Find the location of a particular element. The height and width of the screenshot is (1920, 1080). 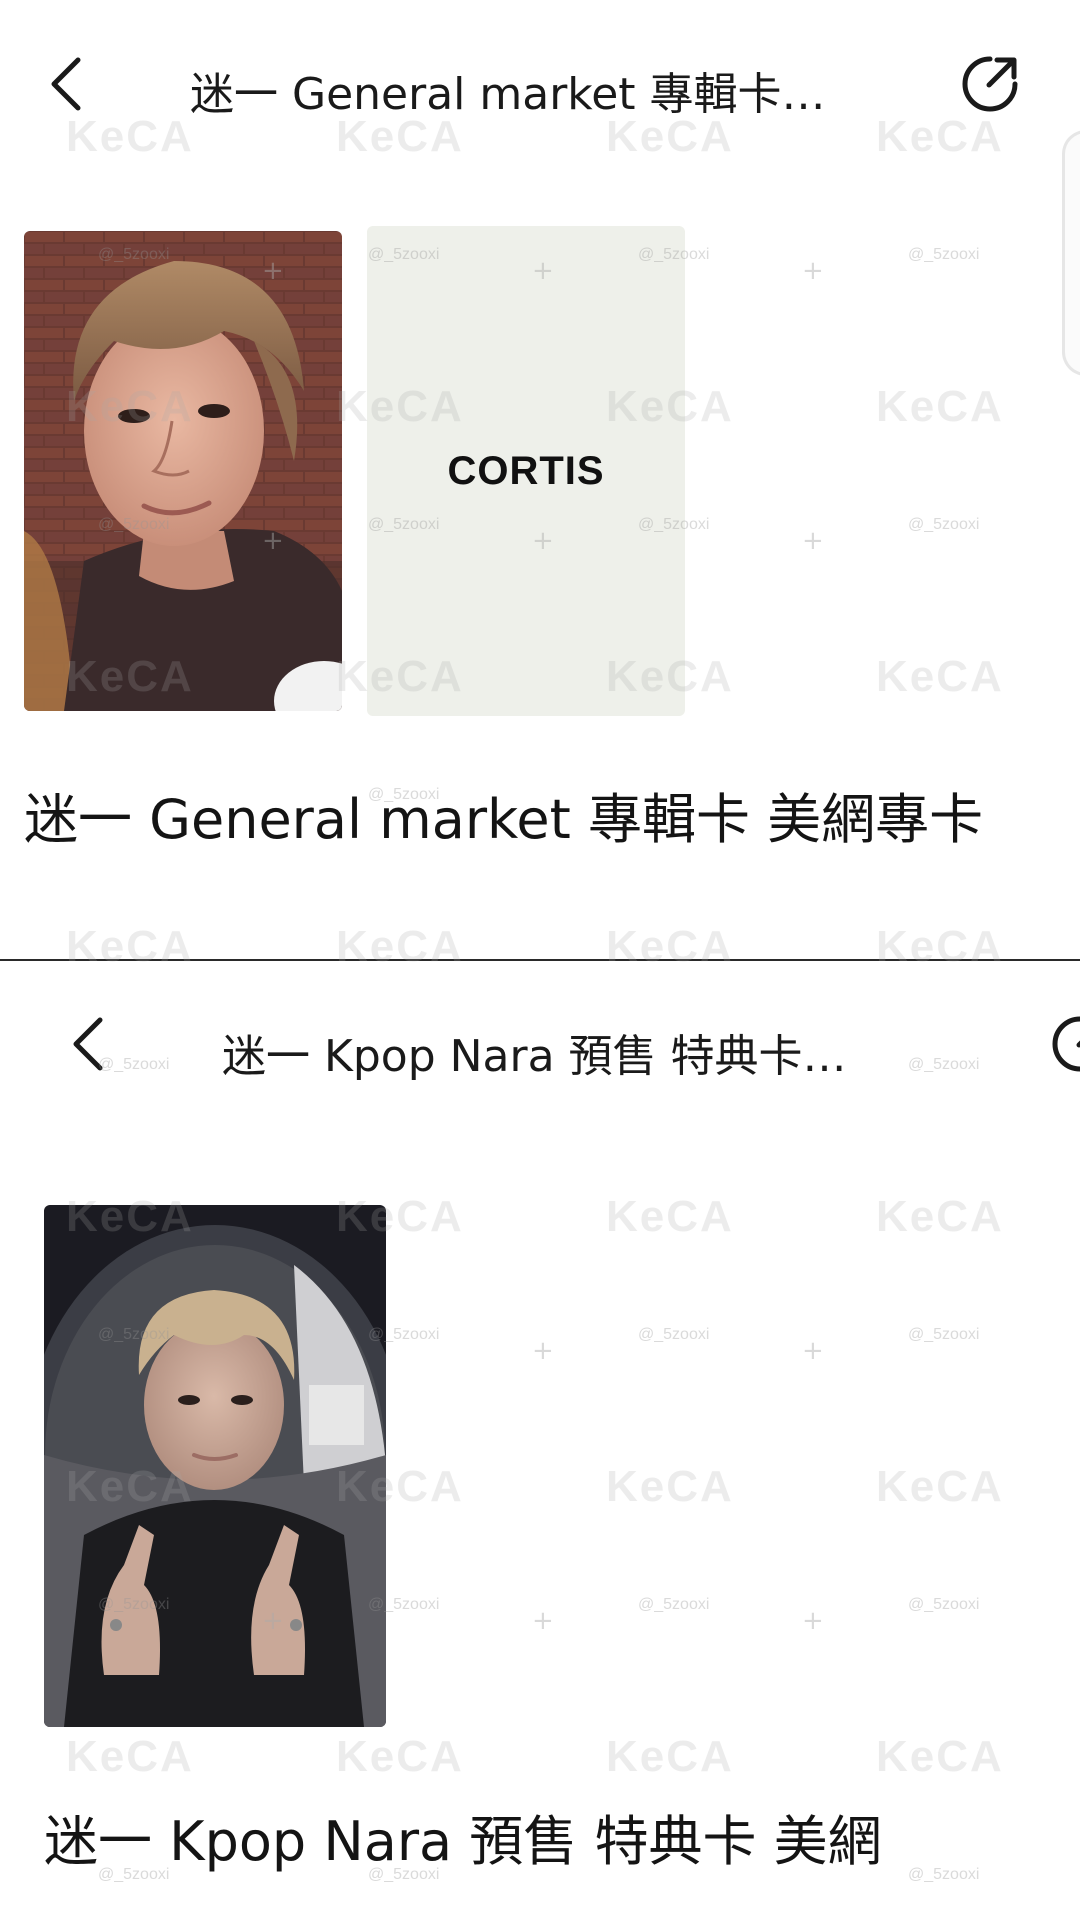

brand-logo-text: CORTIS is located at coordinates (526, 470).